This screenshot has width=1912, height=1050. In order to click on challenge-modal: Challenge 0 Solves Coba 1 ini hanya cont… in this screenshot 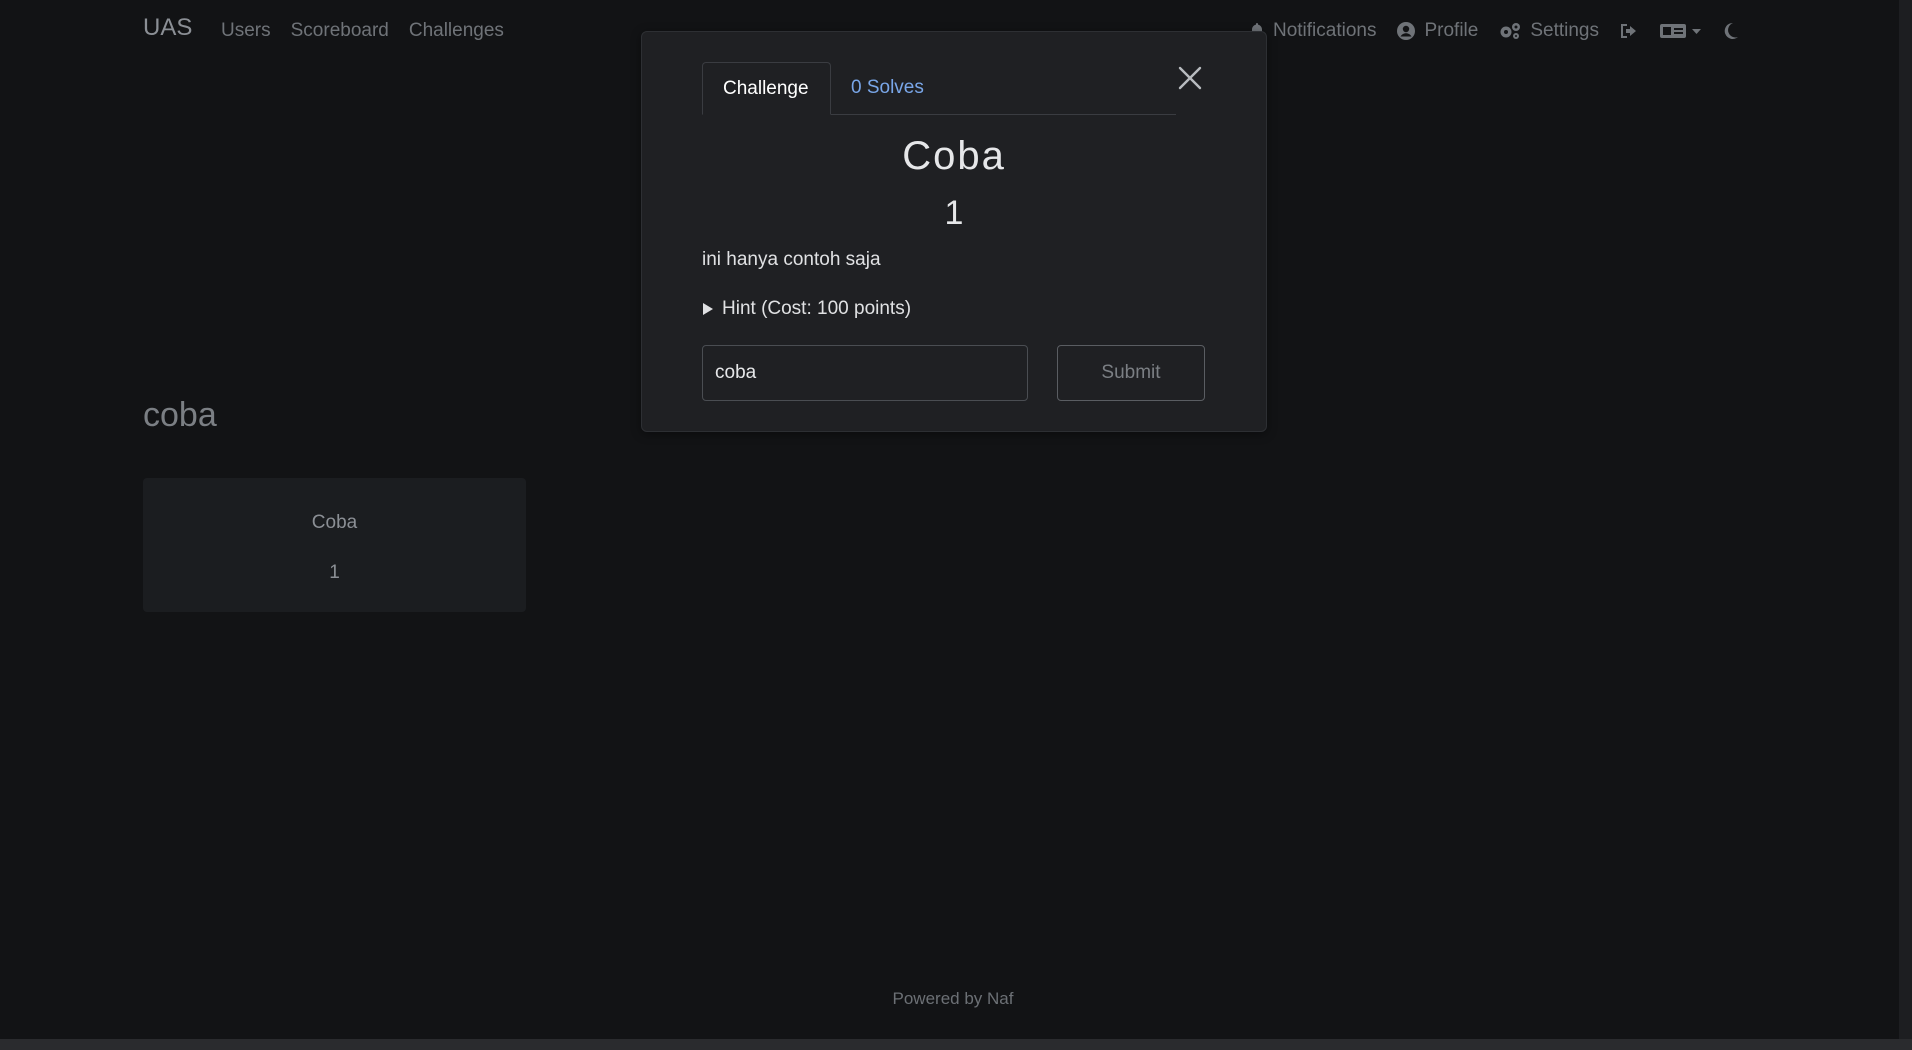, I will do `click(954, 231)`.